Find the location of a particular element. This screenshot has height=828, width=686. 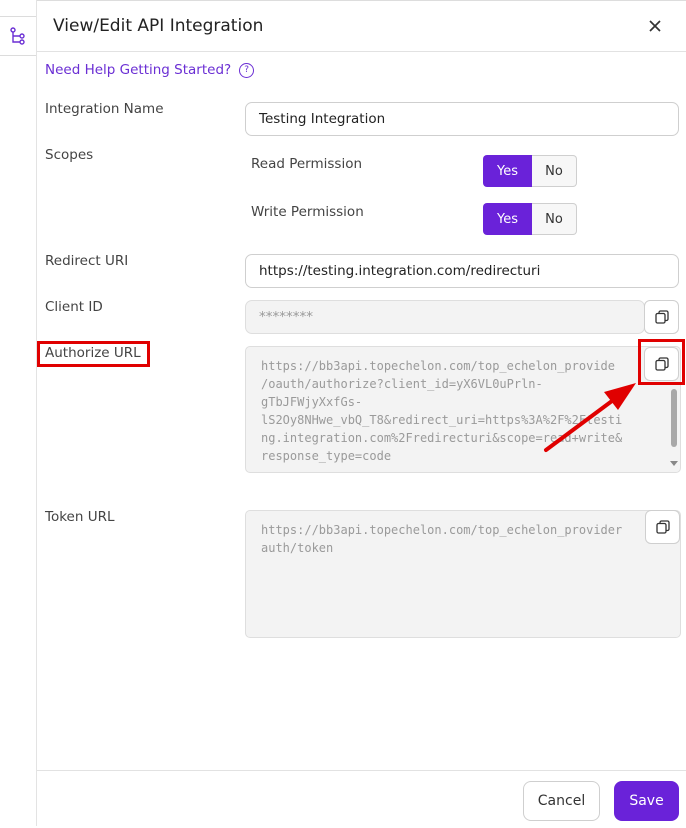

left-rail is located at coordinates (18, 413).